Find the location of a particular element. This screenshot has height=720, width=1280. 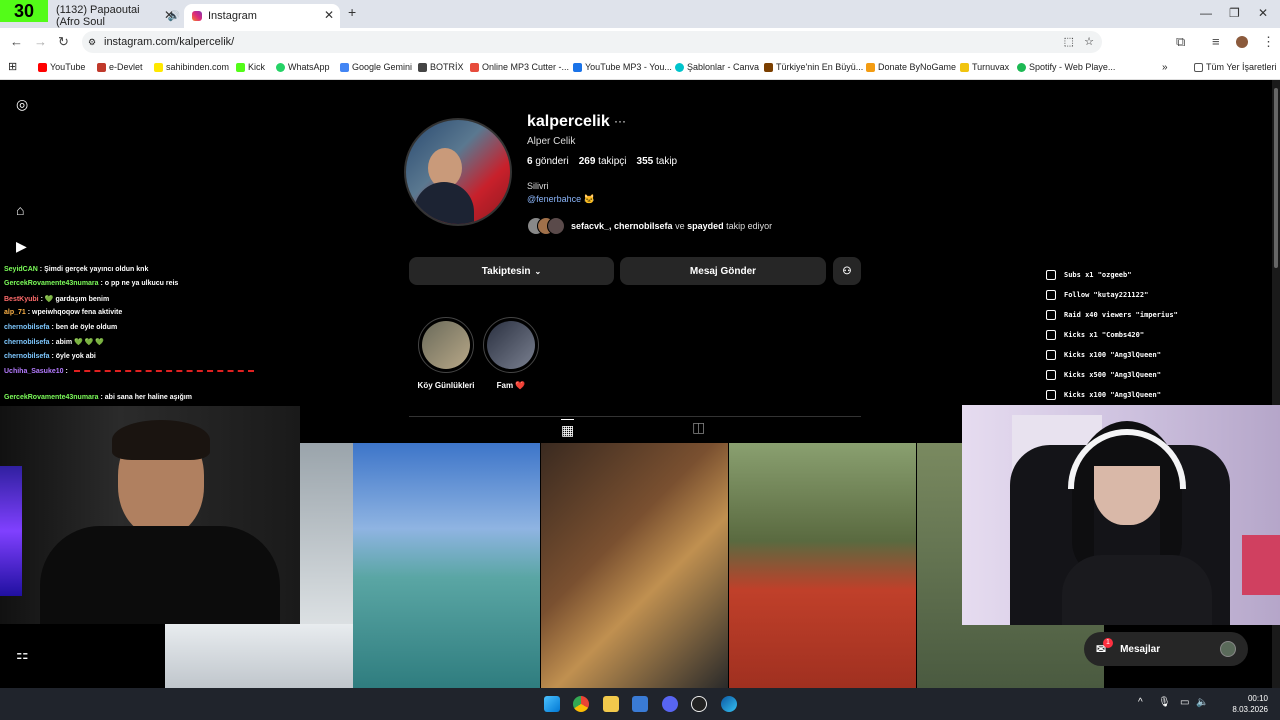

clock-date: 8.03.2026 is located at coordinates (1250, 709).